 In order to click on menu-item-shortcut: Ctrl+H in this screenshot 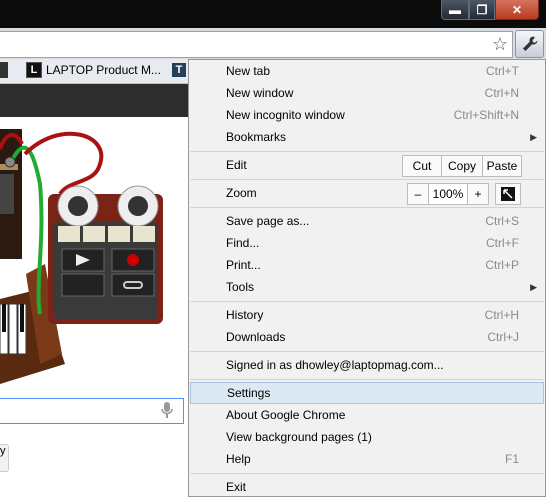, I will do `click(501, 315)`.